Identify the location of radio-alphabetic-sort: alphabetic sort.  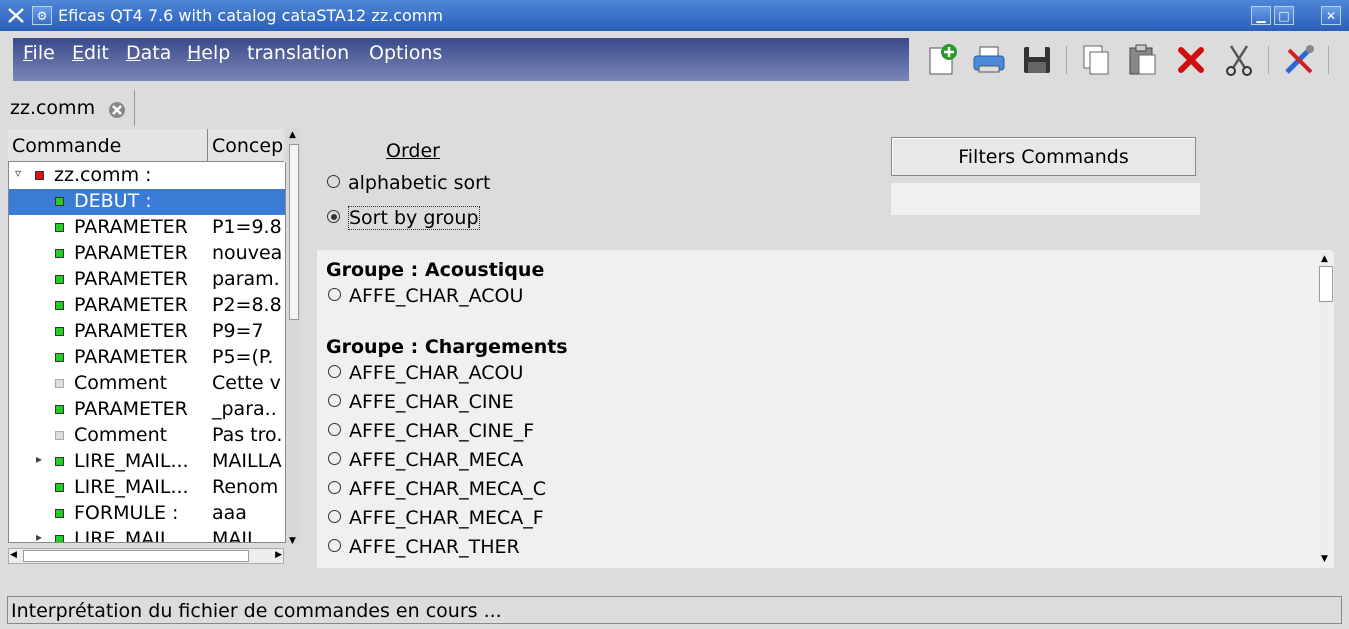
(408, 183).